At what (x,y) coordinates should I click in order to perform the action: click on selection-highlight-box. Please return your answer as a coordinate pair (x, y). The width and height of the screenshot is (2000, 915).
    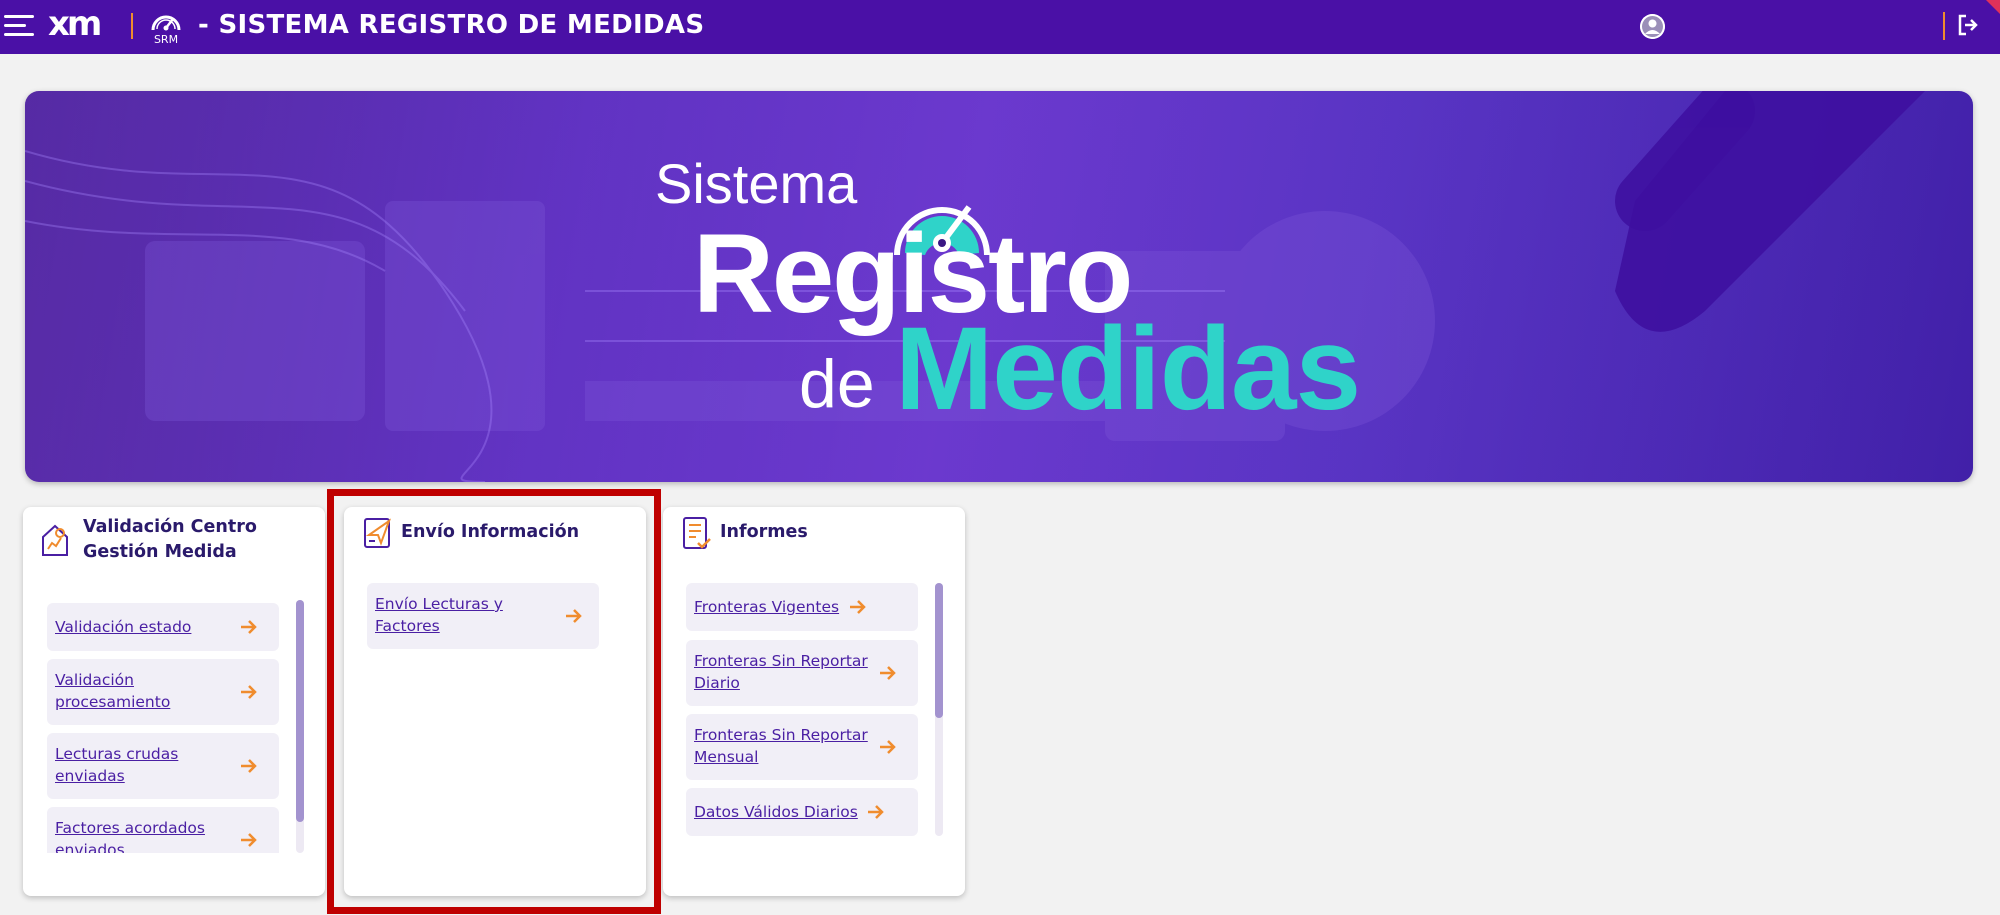
    Looking at the image, I should click on (494, 701).